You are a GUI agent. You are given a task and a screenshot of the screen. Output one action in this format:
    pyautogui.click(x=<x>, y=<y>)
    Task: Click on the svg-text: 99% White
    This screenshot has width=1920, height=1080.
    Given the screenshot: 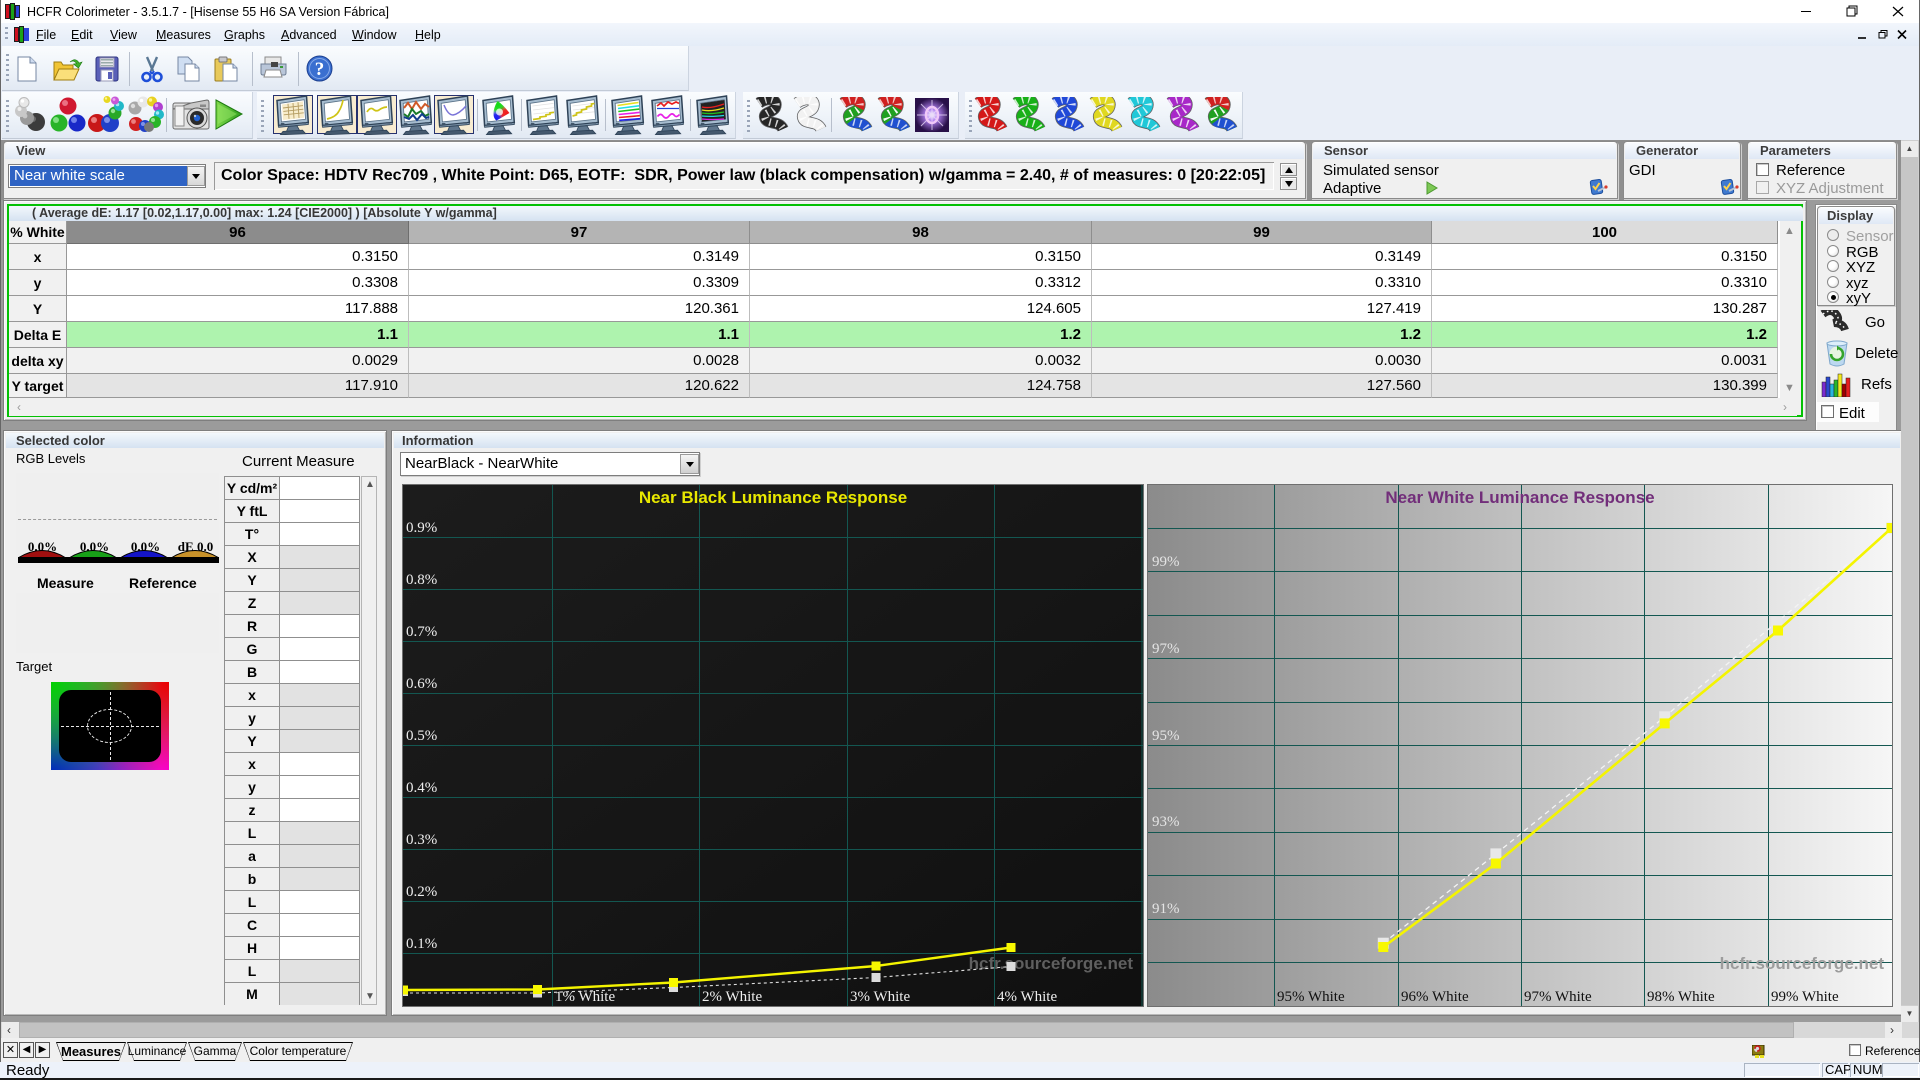 What is the action you would take?
    pyautogui.click(x=1805, y=997)
    